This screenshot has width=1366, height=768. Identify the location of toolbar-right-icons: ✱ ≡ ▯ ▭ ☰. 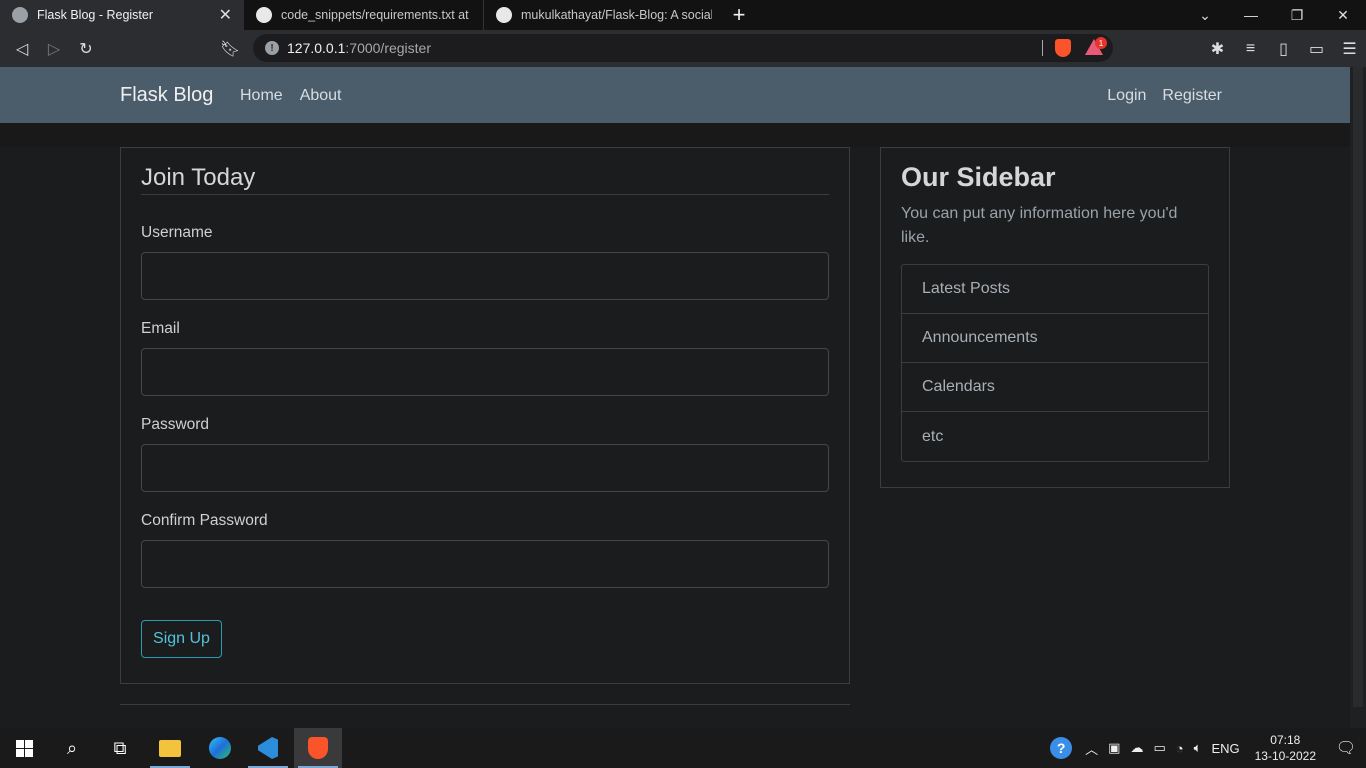
(1283, 48).